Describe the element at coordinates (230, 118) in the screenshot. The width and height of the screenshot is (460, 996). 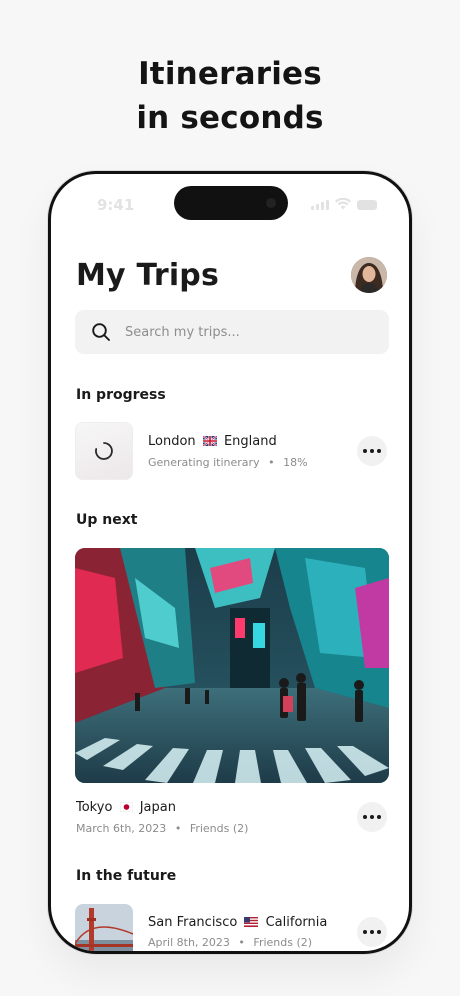
I see `headline-line-2: in seconds` at that location.